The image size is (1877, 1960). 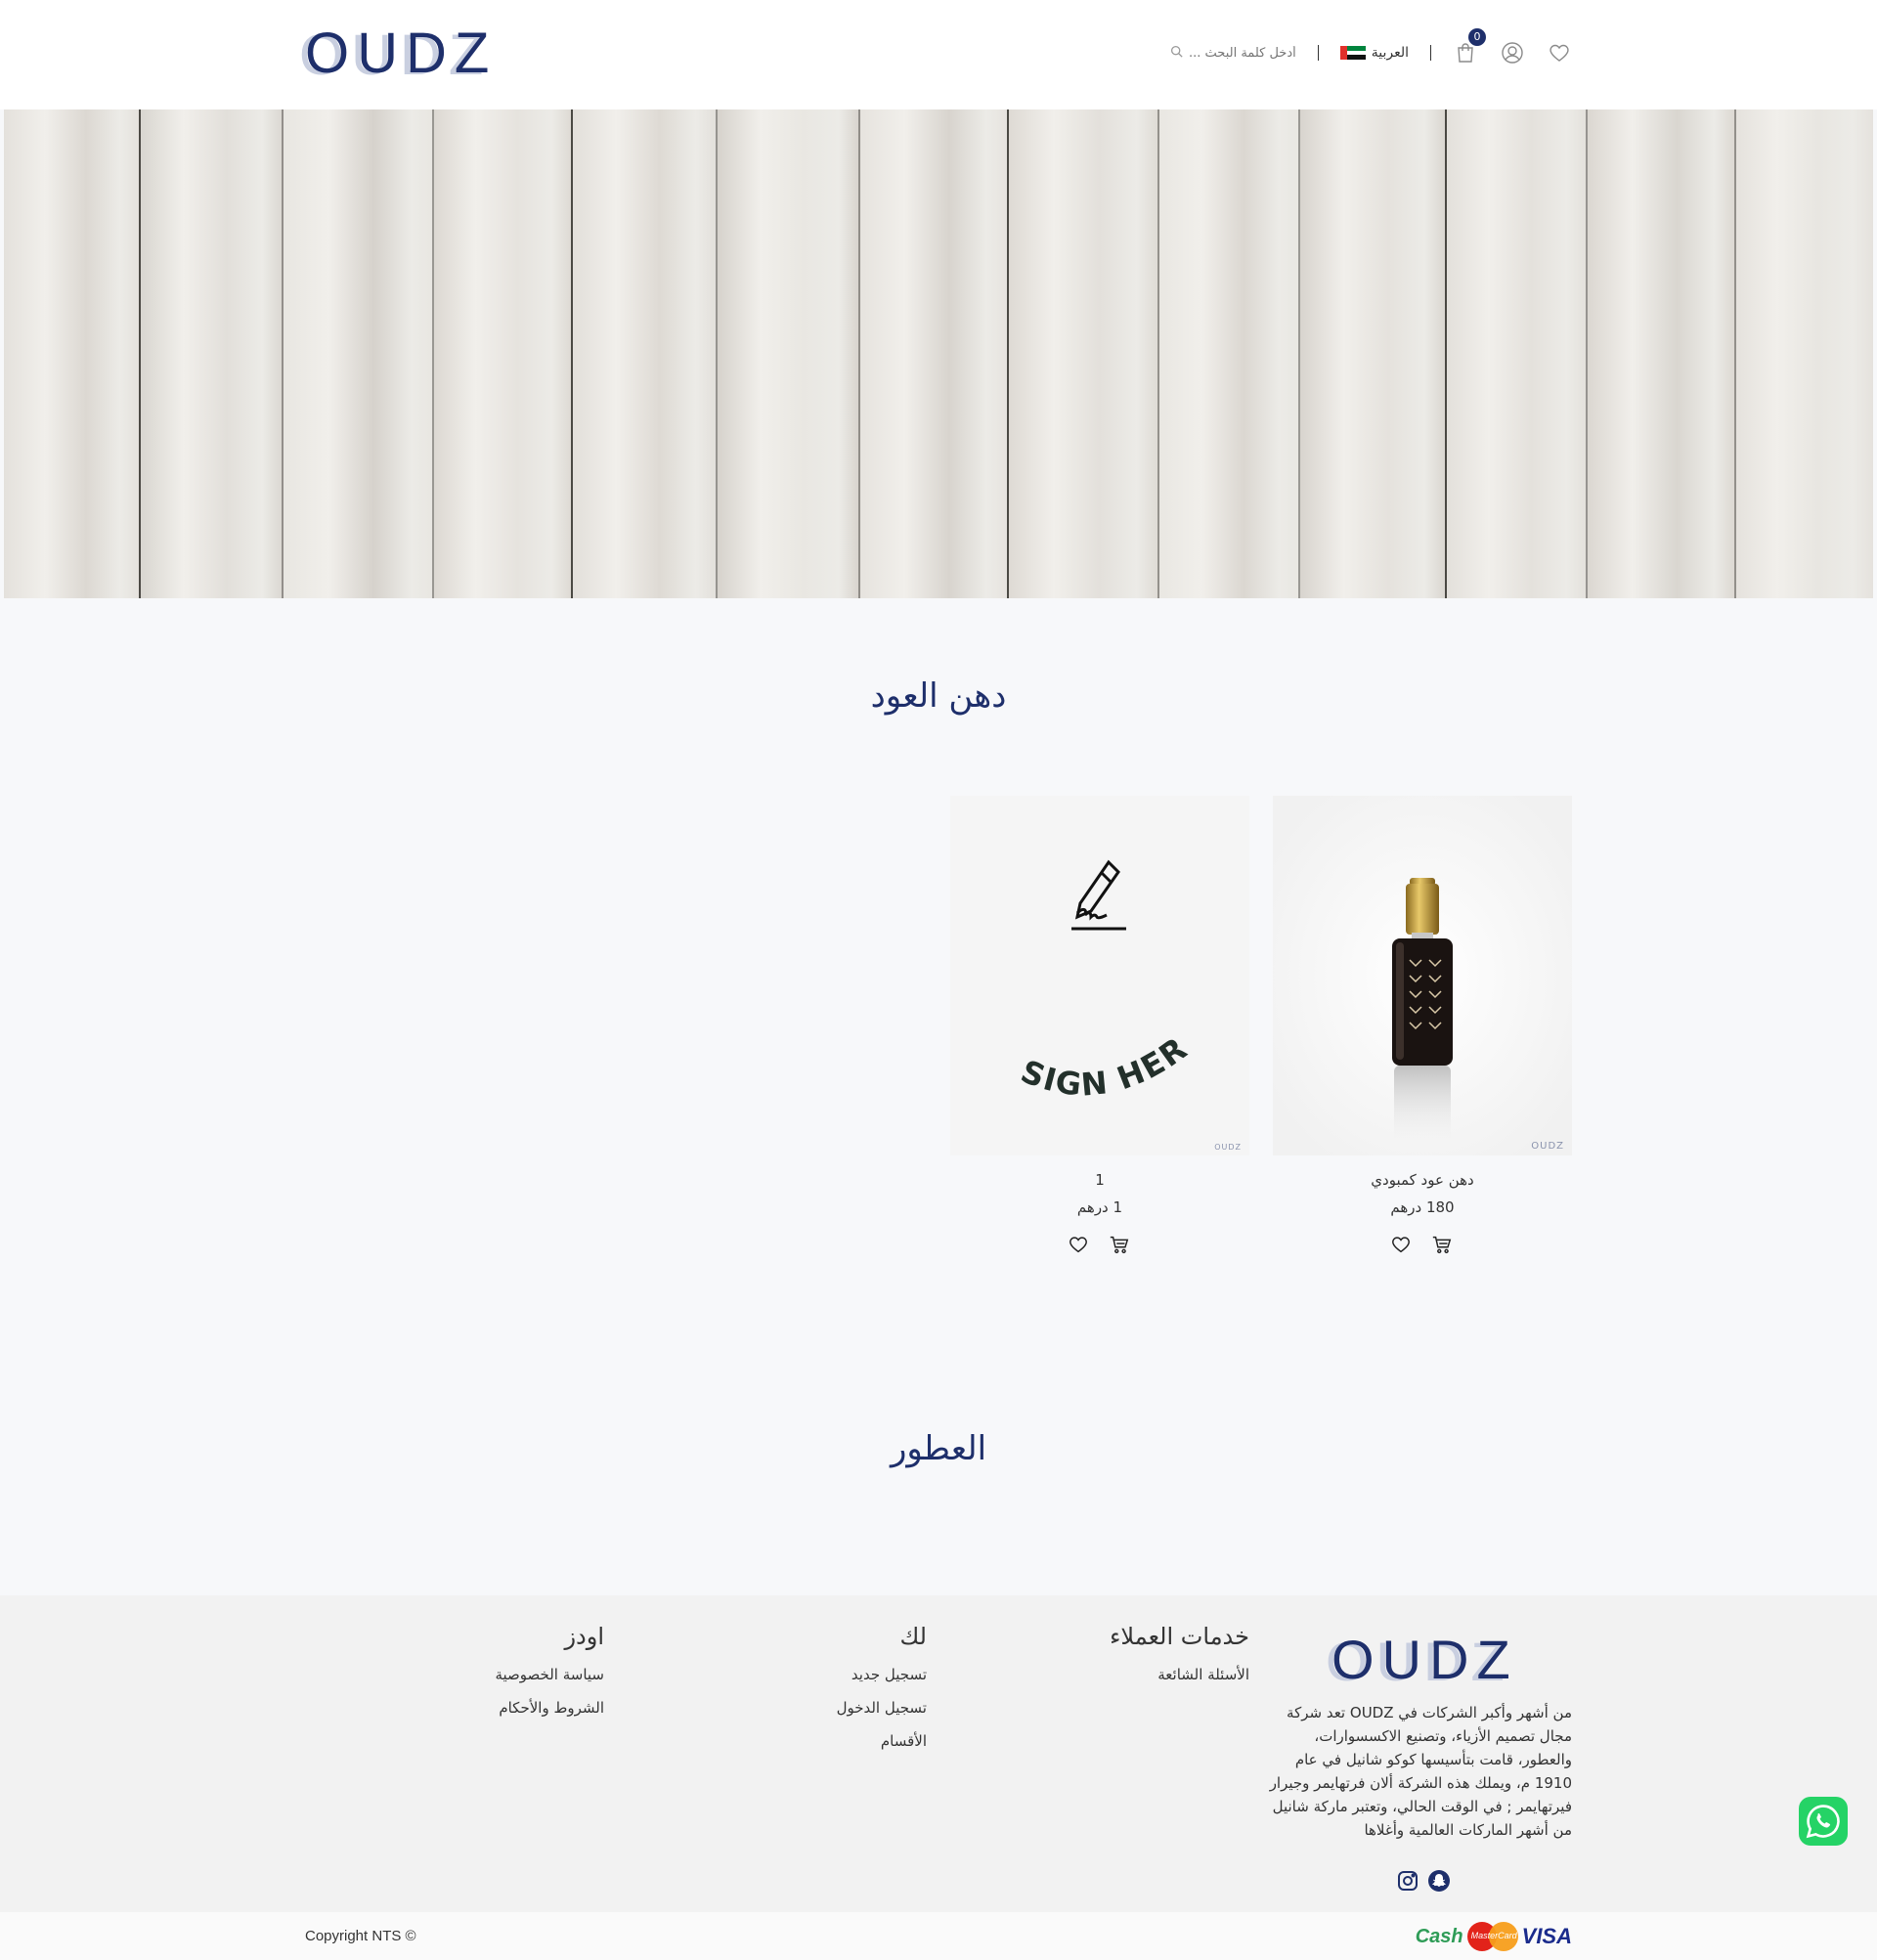 I want to click on footer-column-for-you: لك تسجيل جديد تسجيل الدخول الأقسام, so click(x=882, y=1691).